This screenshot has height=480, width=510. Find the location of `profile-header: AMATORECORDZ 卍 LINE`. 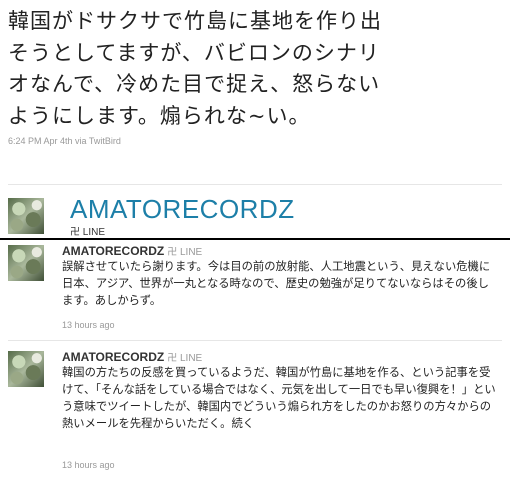

profile-header: AMATORECORDZ 卍 LINE is located at coordinates (255, 216).